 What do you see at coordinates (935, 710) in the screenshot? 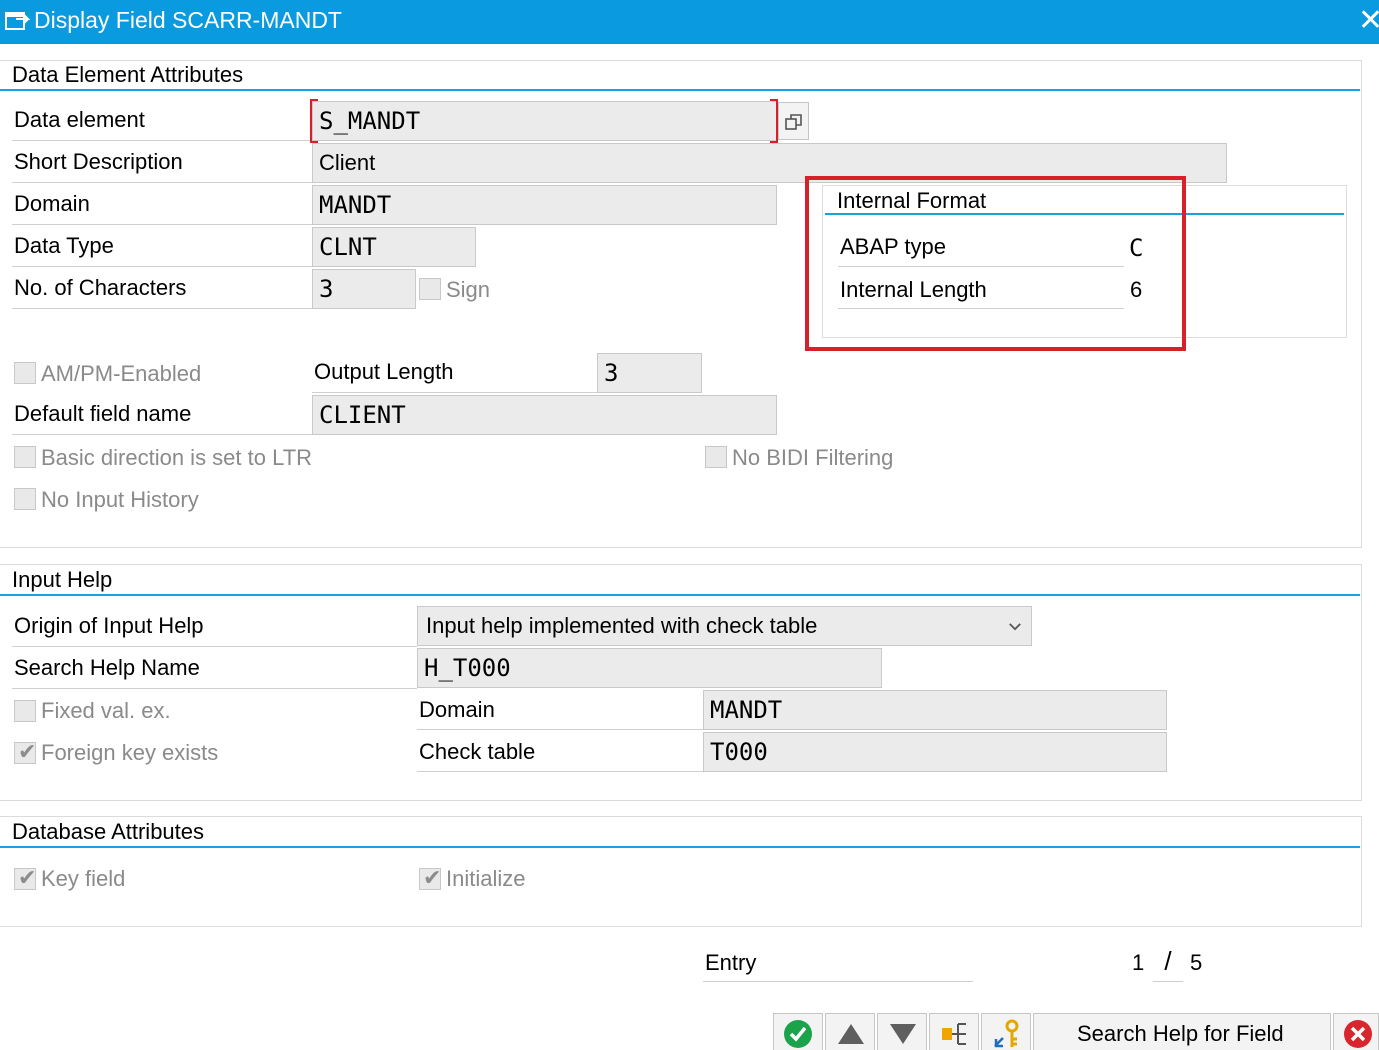
I see `input-help-domain-field: MANDT` at bounding box center [935, 710].